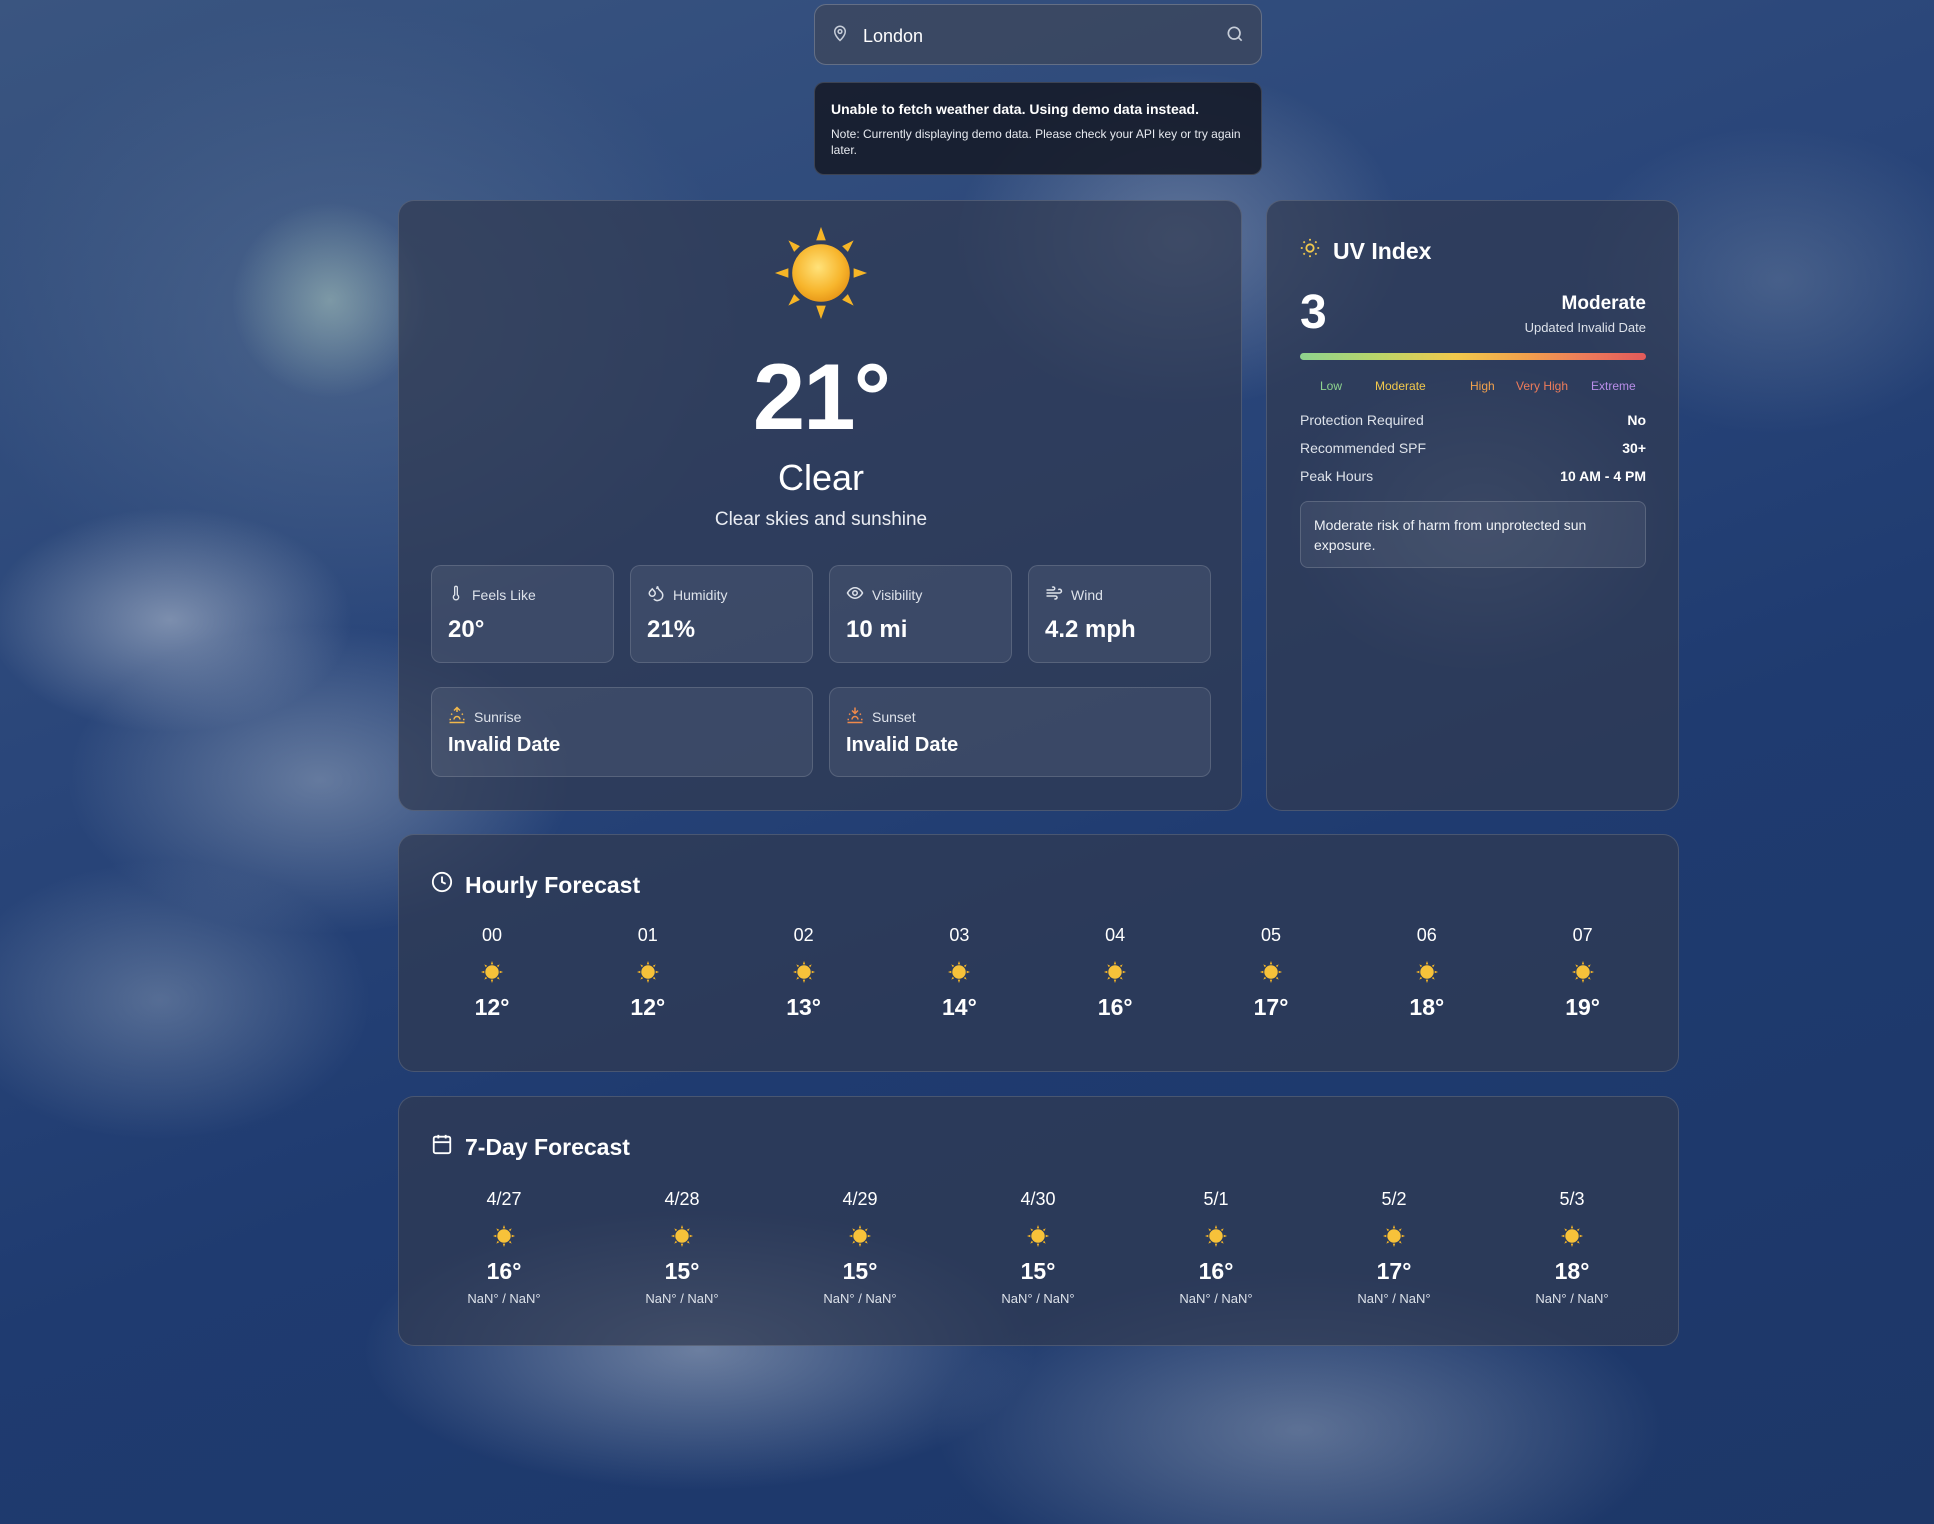 The width and height of the screenshot is (1934, 1524). I want to click on hour-label: 06, so click(1426, 935).